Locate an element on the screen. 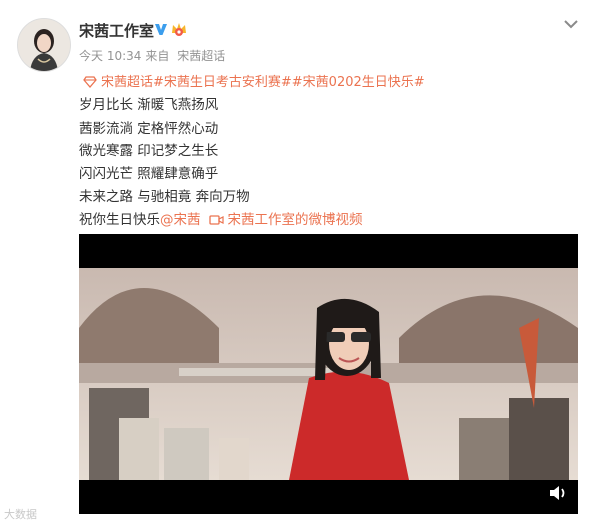 This screenshot has height=527, width=599. video-camera-icon is located at coordinates (216, 222).